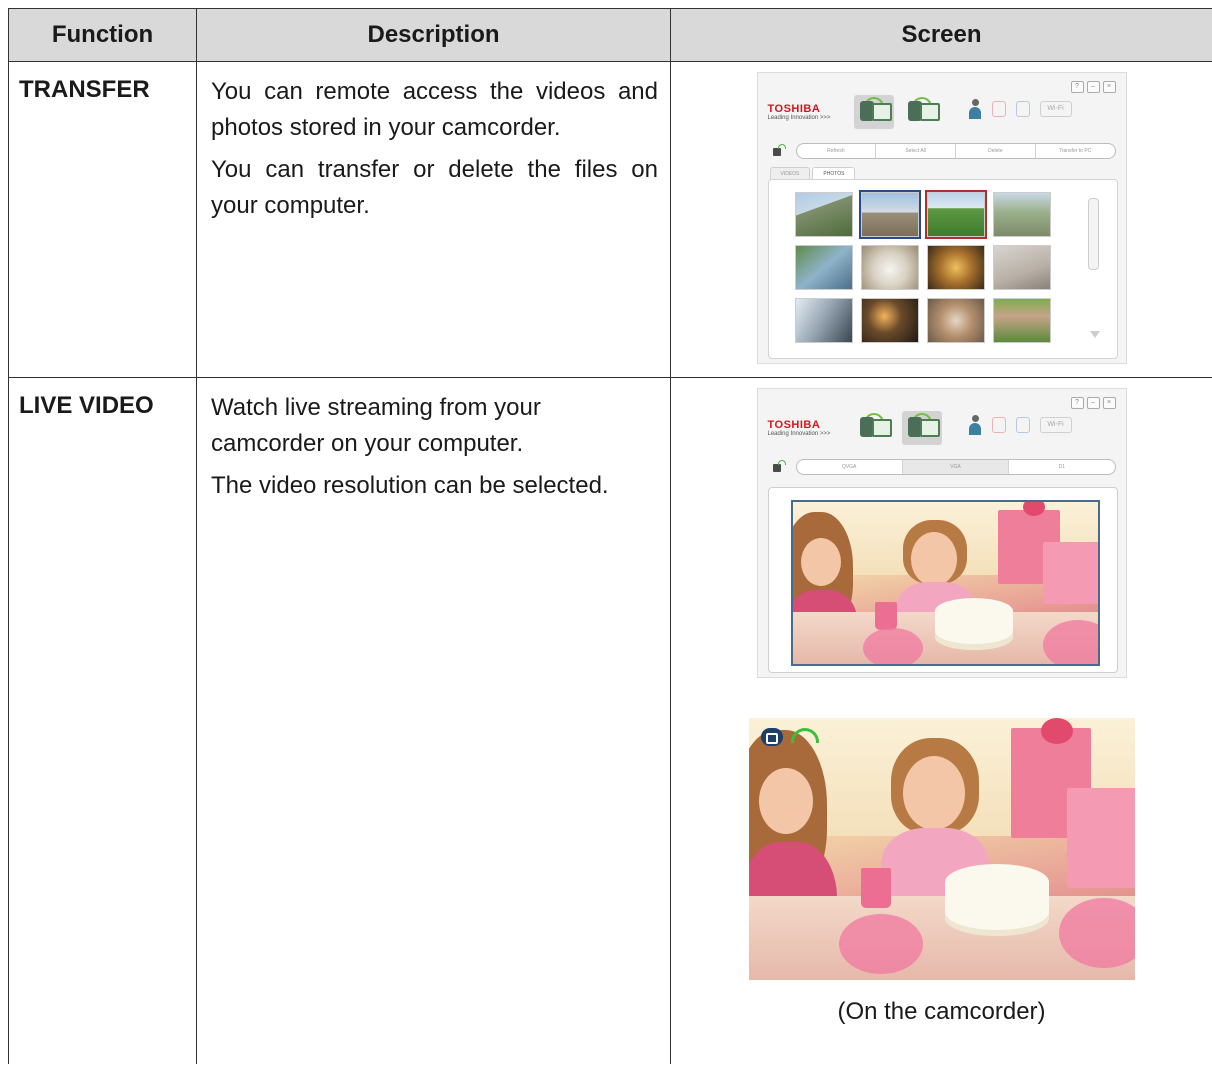  What do you see at coordinates (102, 219) in the screenshot?
I see `function-name: TRANSFER` at bounding box center [102, 219].